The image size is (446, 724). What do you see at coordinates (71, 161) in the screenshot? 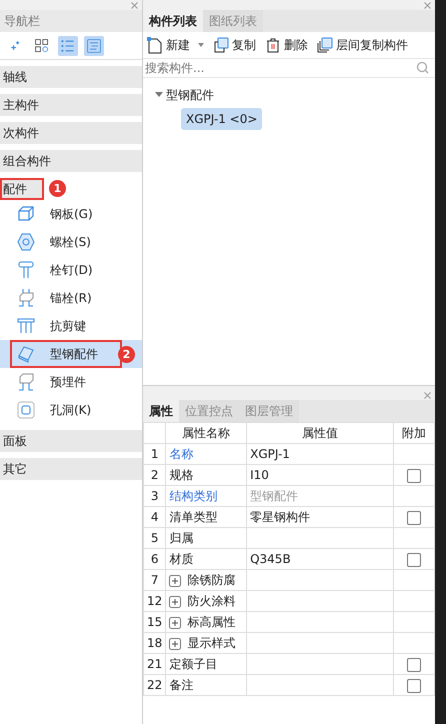
I see `category-header: 组合构件` at bounding box center [71, 161].